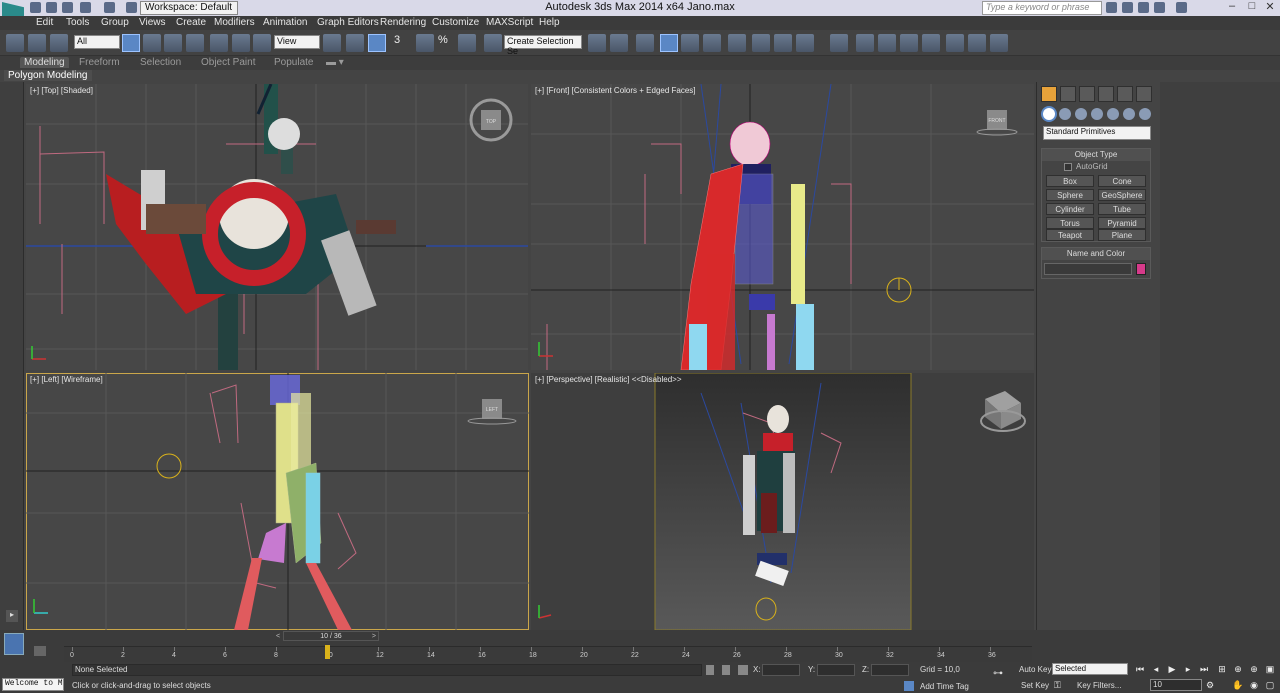 The width and height of the screenshot is (1280, 693). Describe the element at coordinates (99, 62) in the screenshot. I see `tab-freeform: Freeform` at that location.